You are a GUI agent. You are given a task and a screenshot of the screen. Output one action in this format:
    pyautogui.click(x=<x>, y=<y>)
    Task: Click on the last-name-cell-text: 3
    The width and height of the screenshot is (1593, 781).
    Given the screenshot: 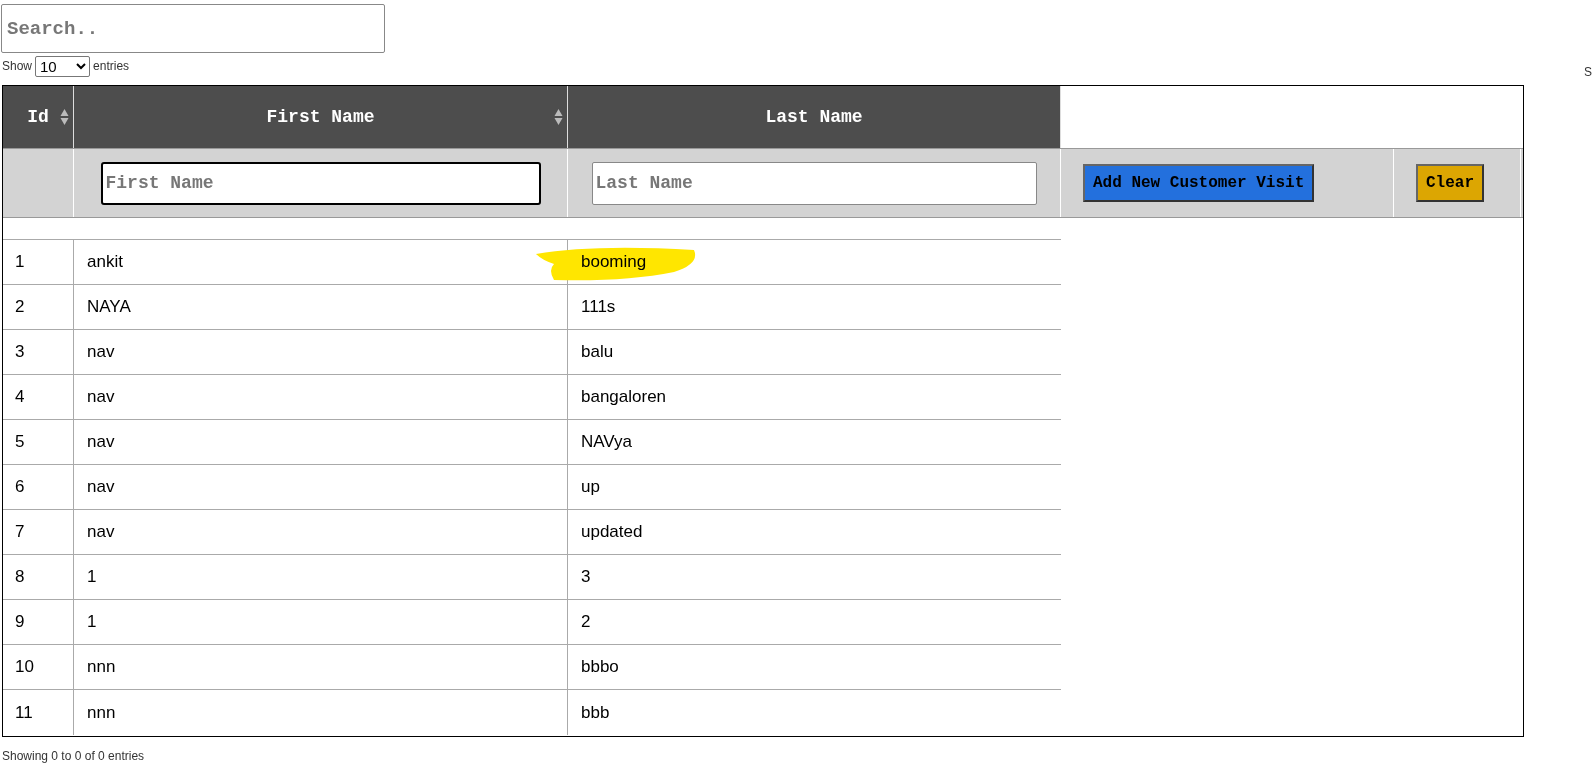 What is the action you would take?
    pyautogui.click(x=586, y=577)
    